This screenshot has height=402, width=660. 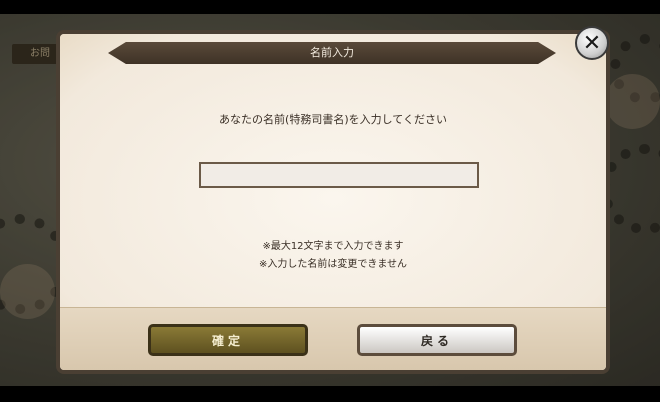 I want to click on close-button: ✕, so click(x=592, y=43).